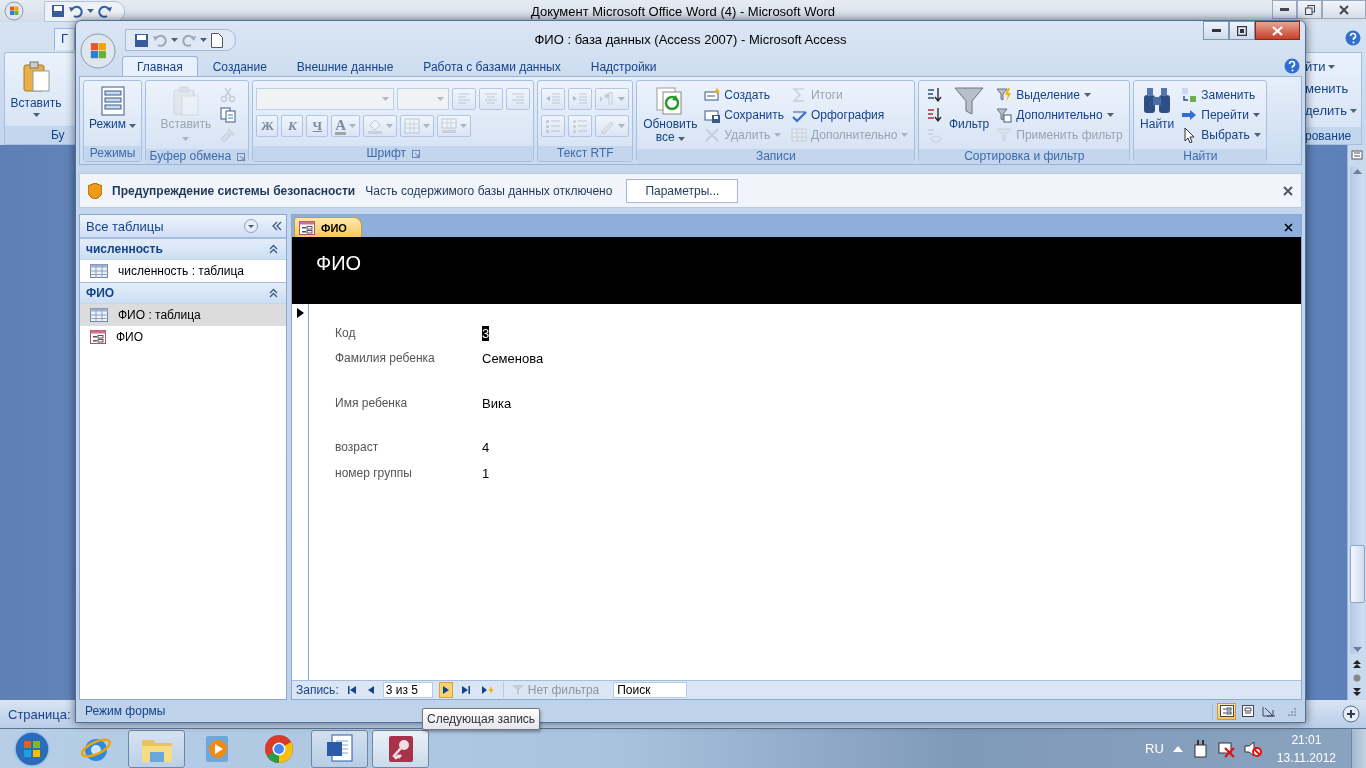  I want to click on field-value: 4, so click(486, 447).